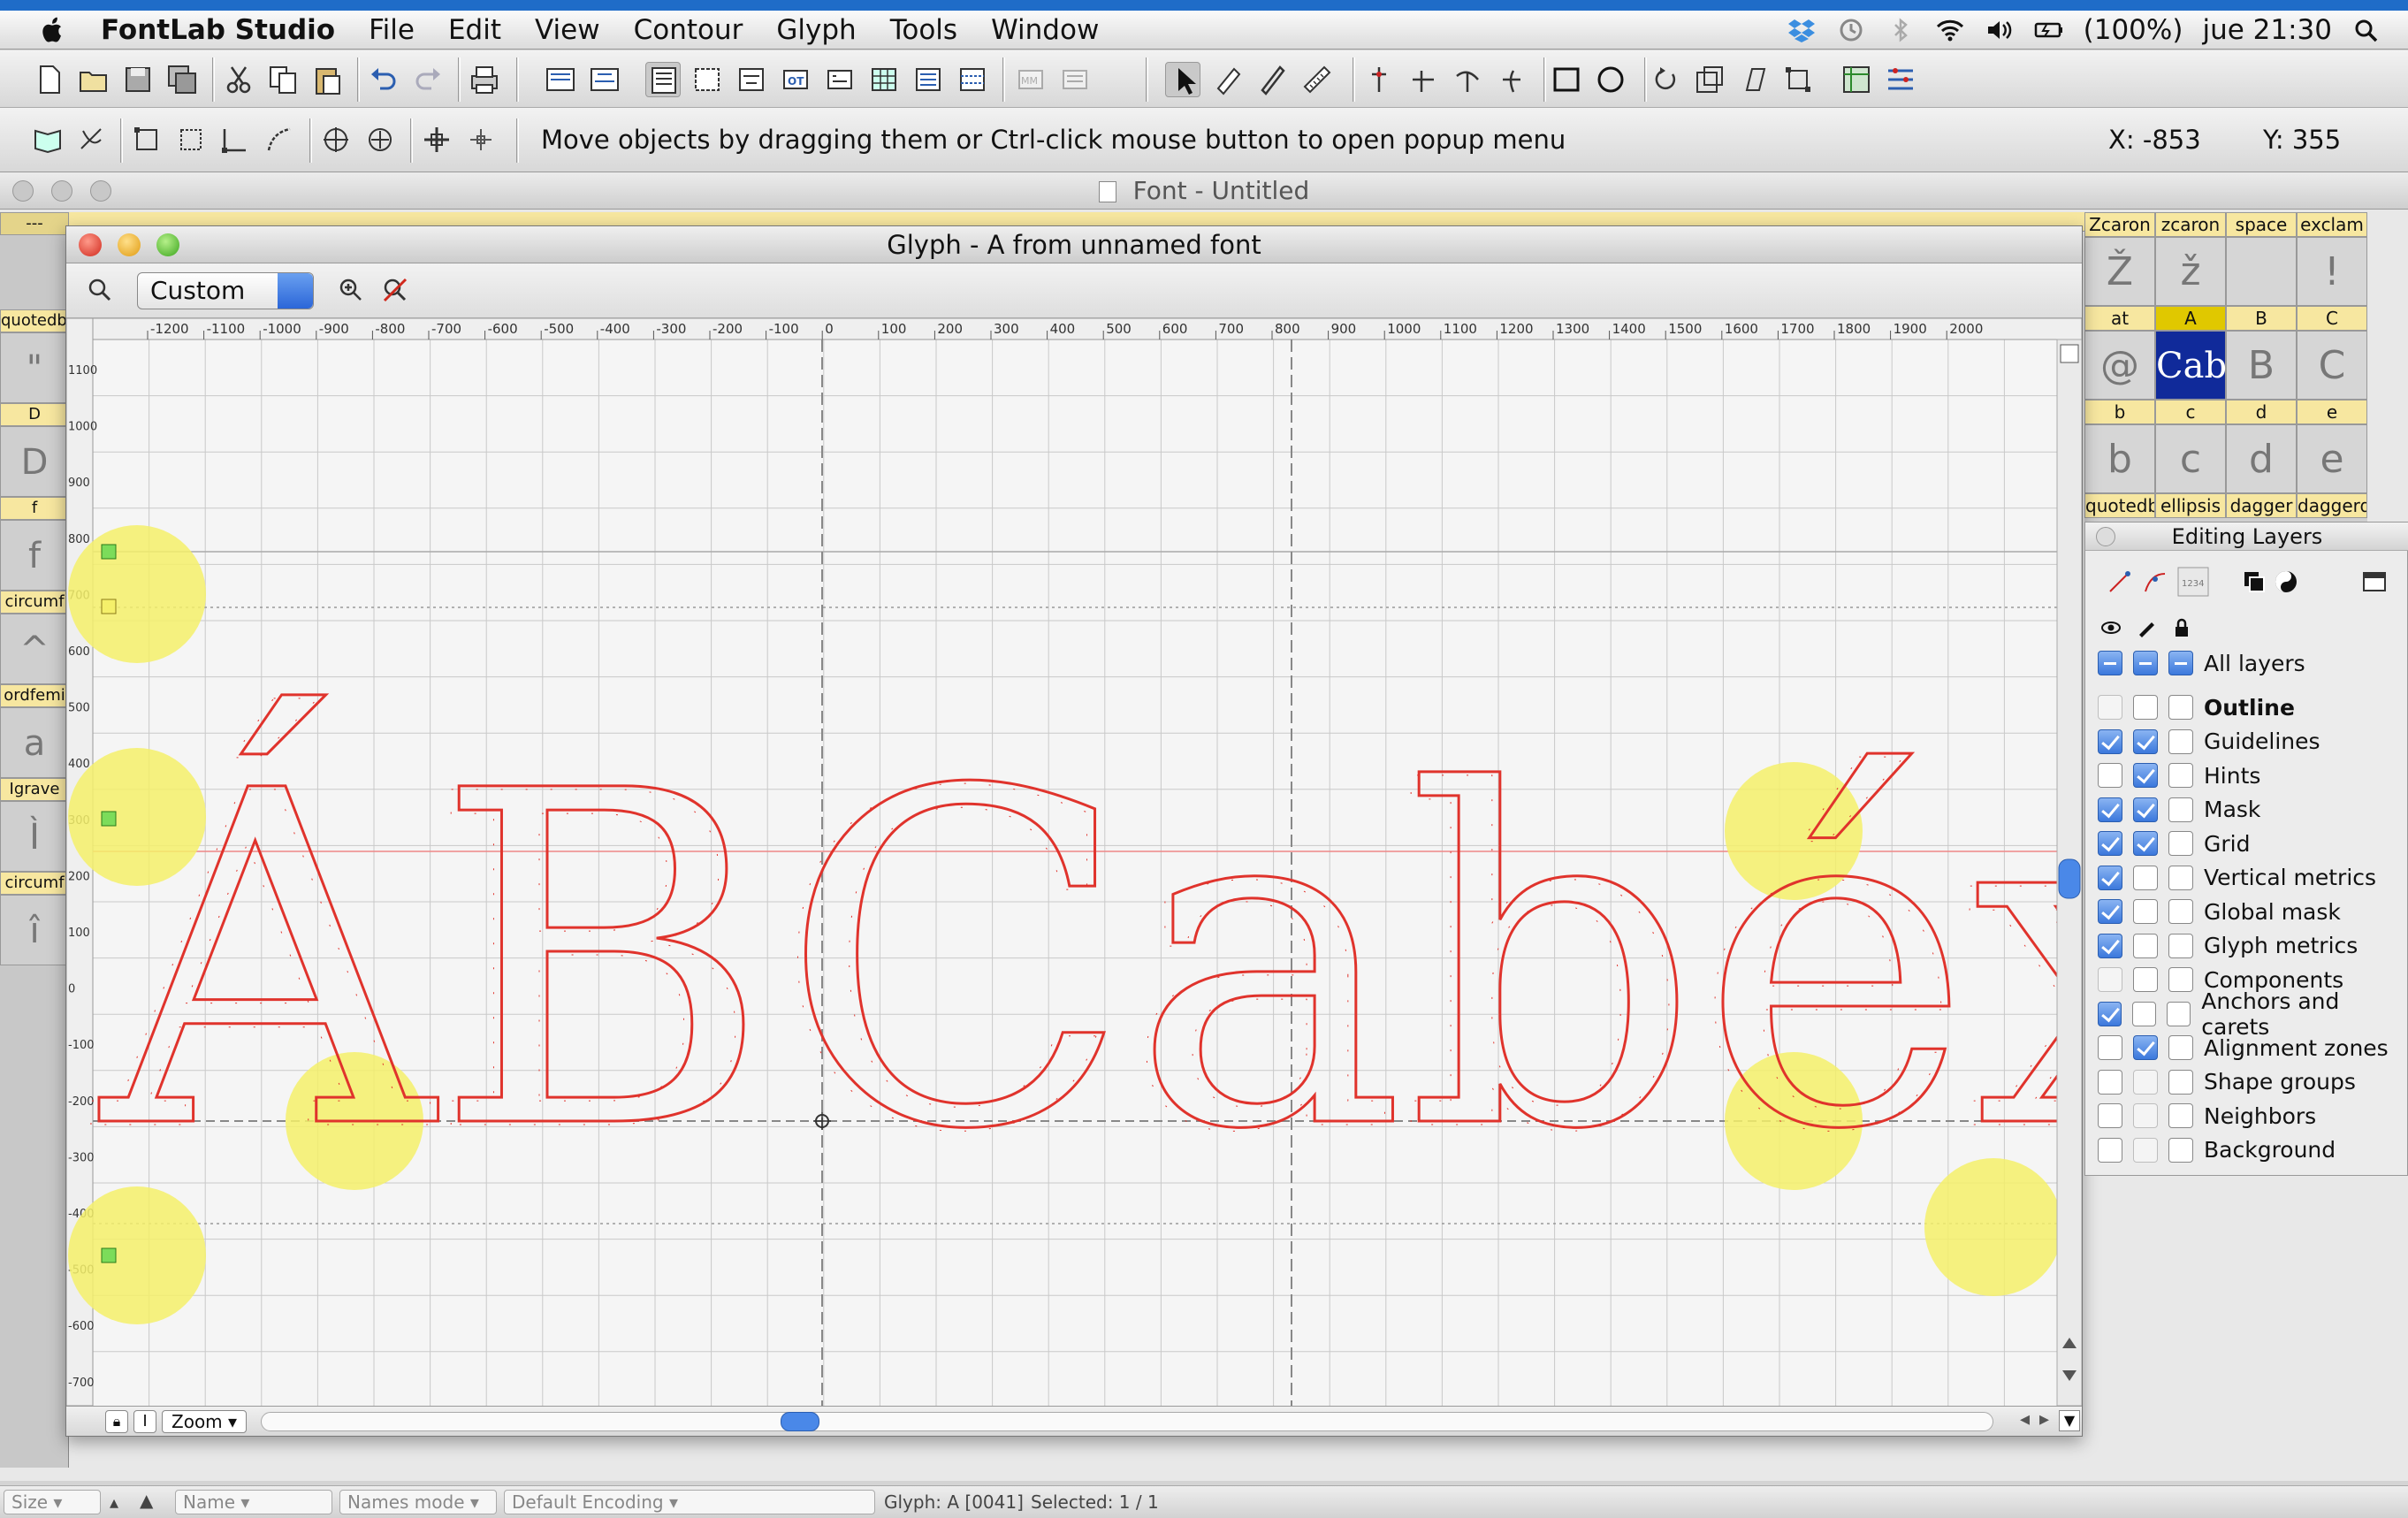  I want to click on rotate-tool-icon, so click(1665, 79).